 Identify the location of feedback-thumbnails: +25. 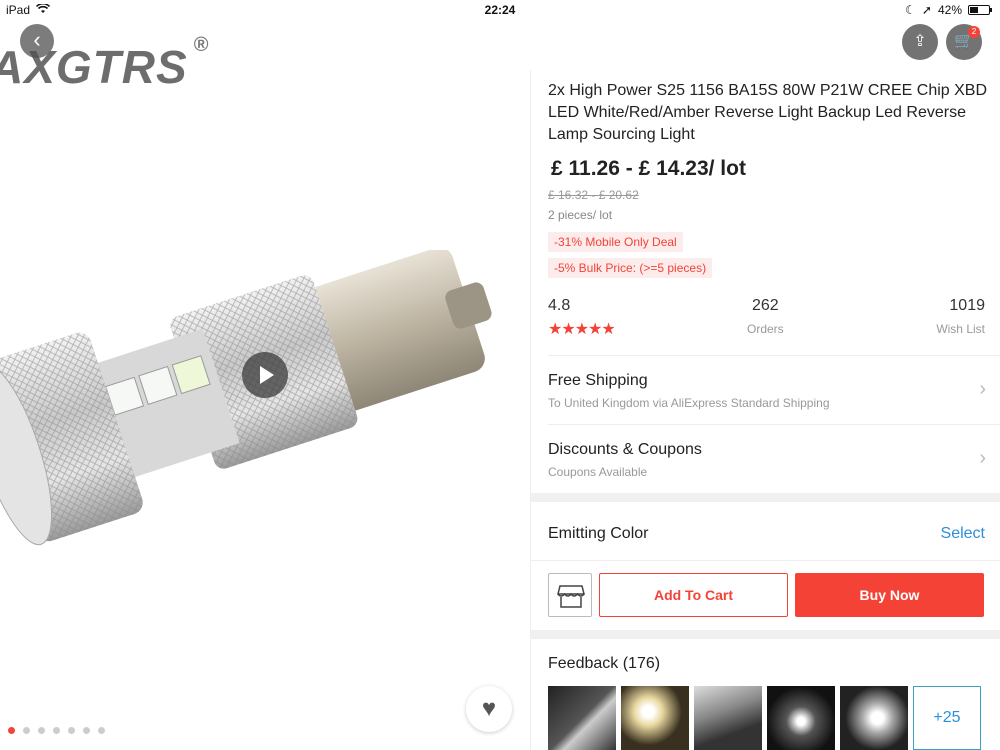
(764, 718).